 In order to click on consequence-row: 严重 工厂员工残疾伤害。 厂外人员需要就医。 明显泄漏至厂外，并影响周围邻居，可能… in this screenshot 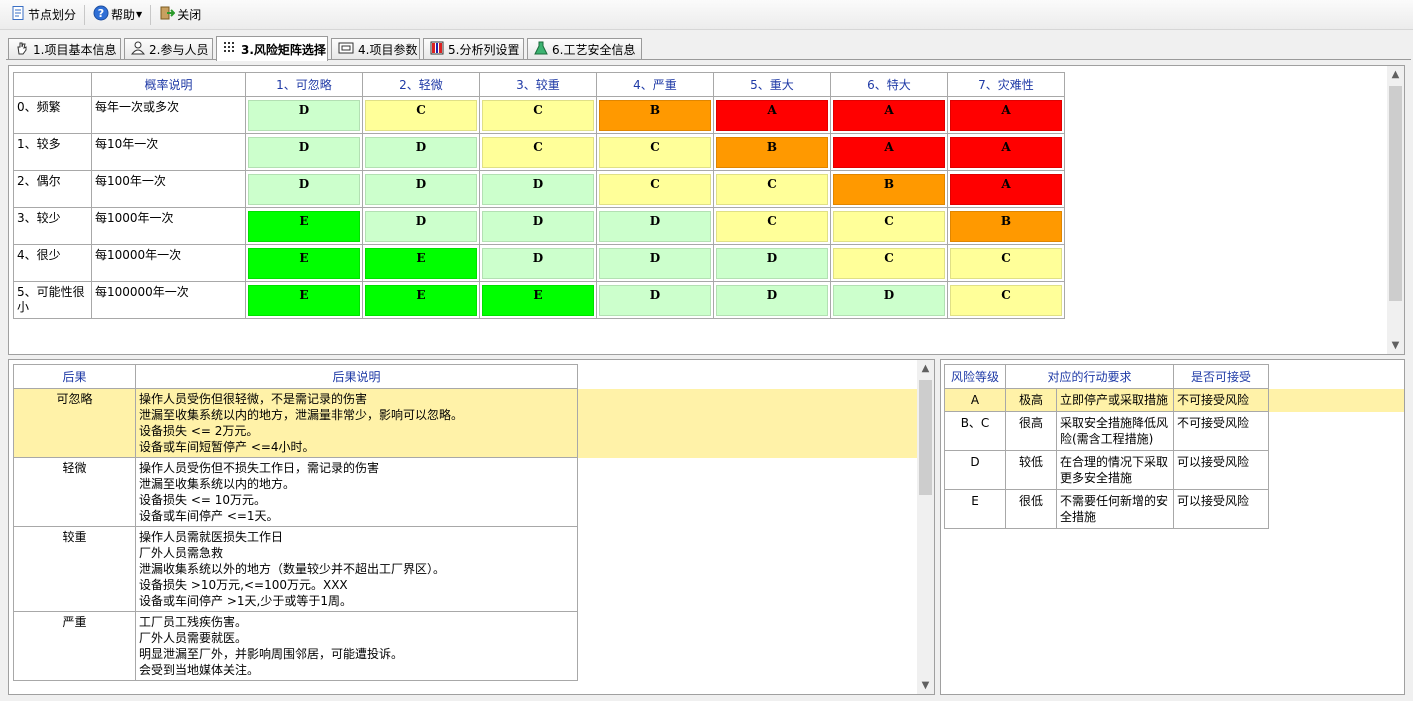, I will do `click(466, 646)`.